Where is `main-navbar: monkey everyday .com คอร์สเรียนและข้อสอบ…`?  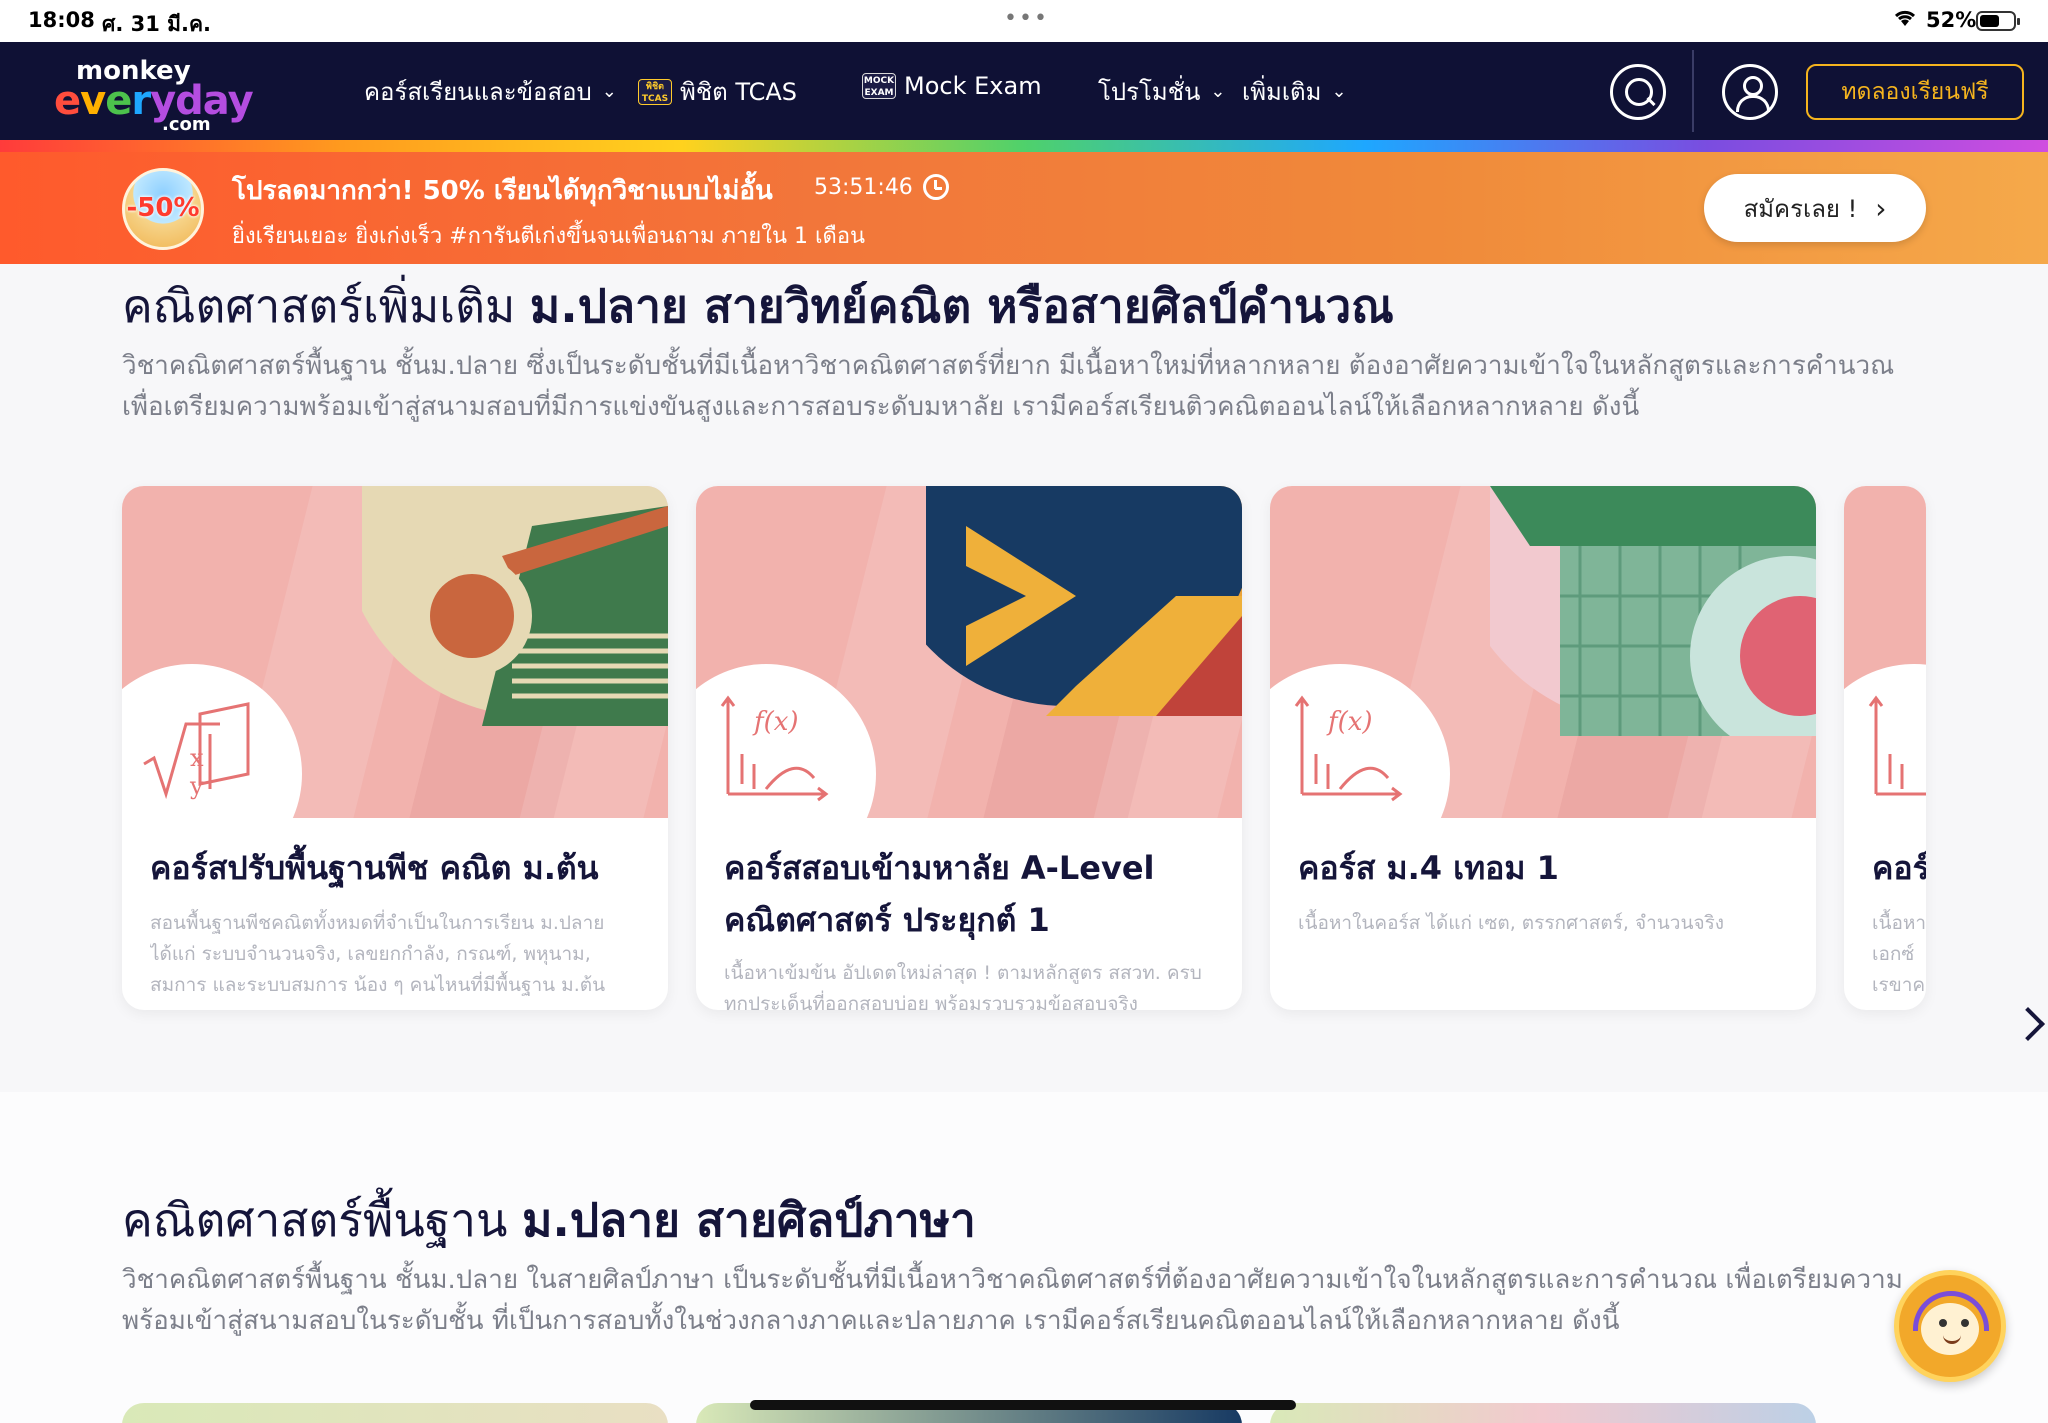
main-navbar: monkey everyday .com คอร์สเรียนและข้อสอบ… is located at coordinates (1024, 91).